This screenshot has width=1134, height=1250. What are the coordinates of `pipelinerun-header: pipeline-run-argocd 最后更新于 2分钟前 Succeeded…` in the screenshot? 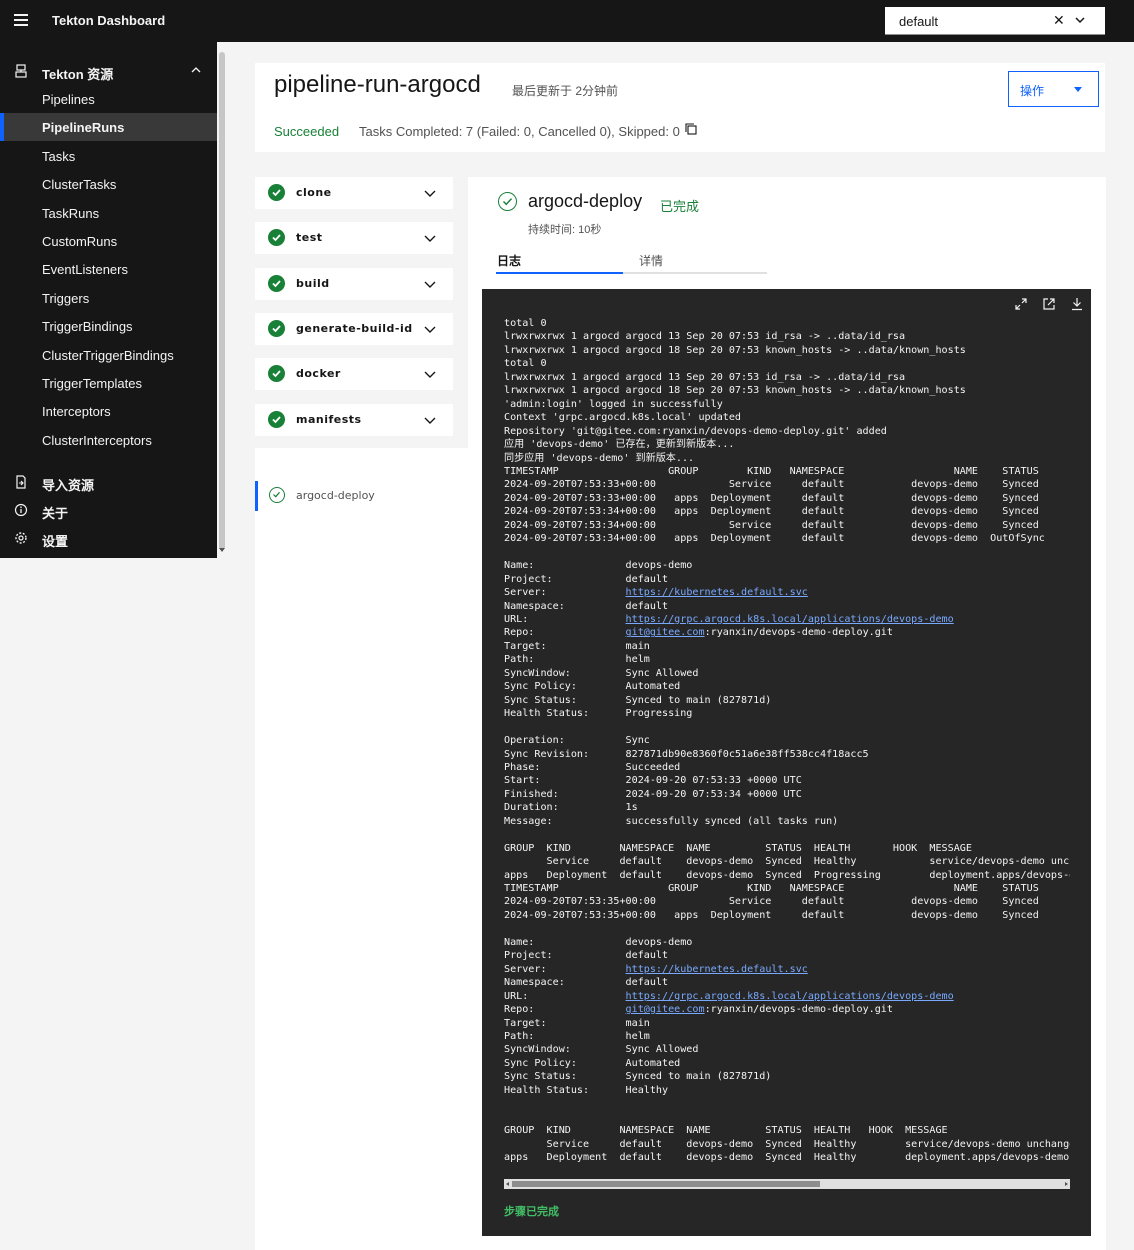 It's located at (680, 107).